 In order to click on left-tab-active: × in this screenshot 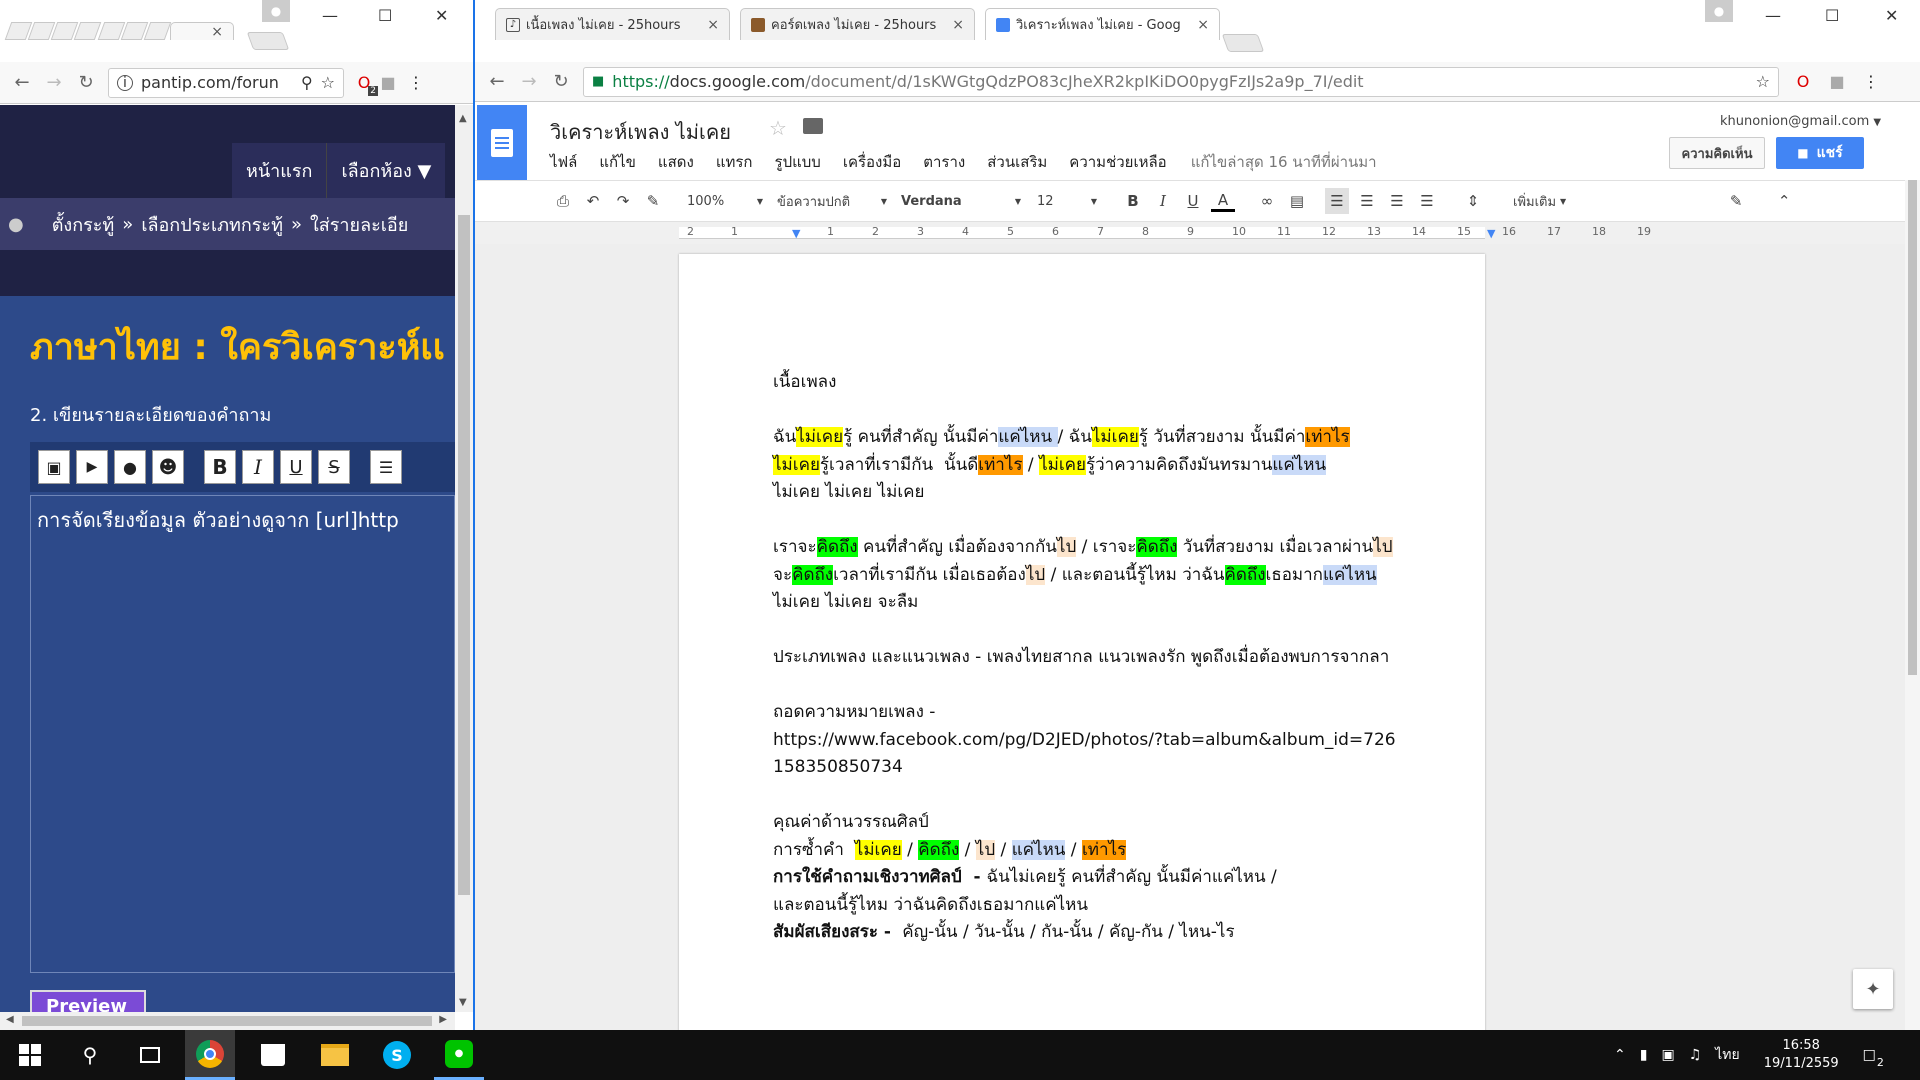, I will do `click(202, 31)`.